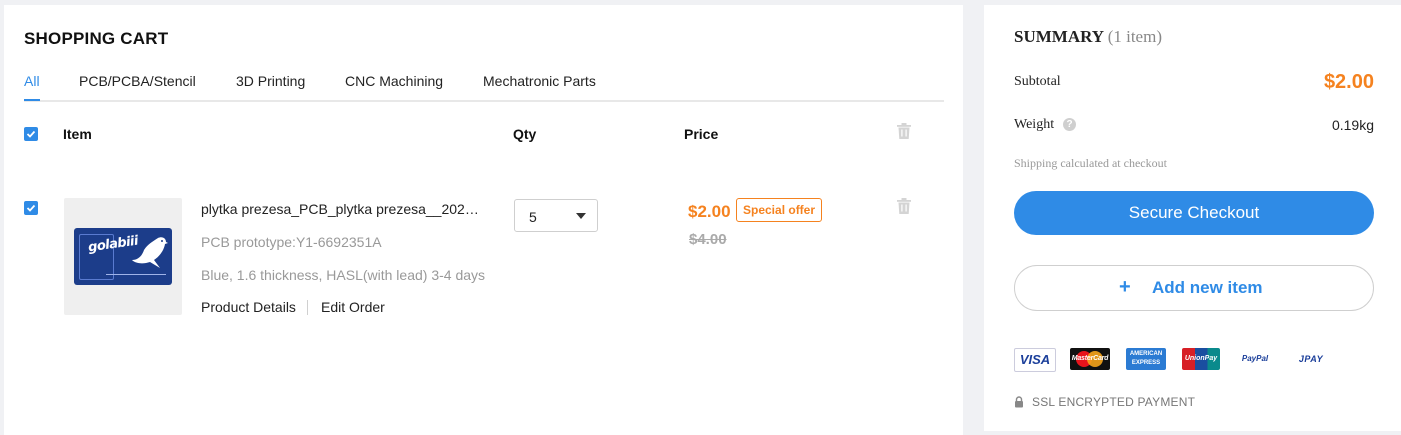  I want to click on summary-title: SUMMARY (1 item), so click(1088, 37).